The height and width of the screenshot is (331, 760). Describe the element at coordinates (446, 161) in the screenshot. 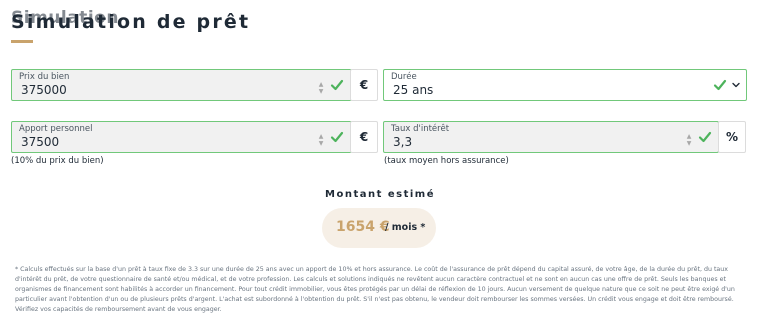

I see `taux-helper-text: (taux moyen hors assurance)` at that location.